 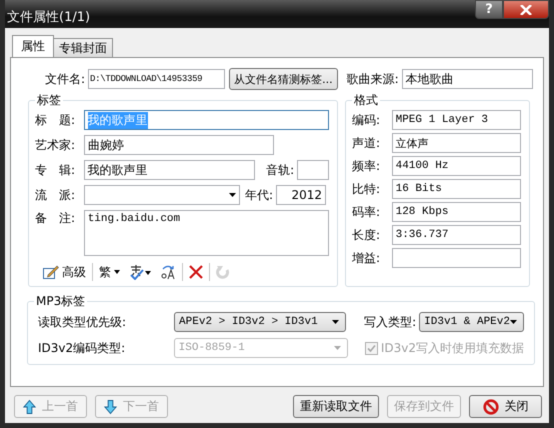 What do you see at coordinates (179, 145) in the screenshot?
I see `artist-field: 曲婉婷` at bounding box center [179, 145].